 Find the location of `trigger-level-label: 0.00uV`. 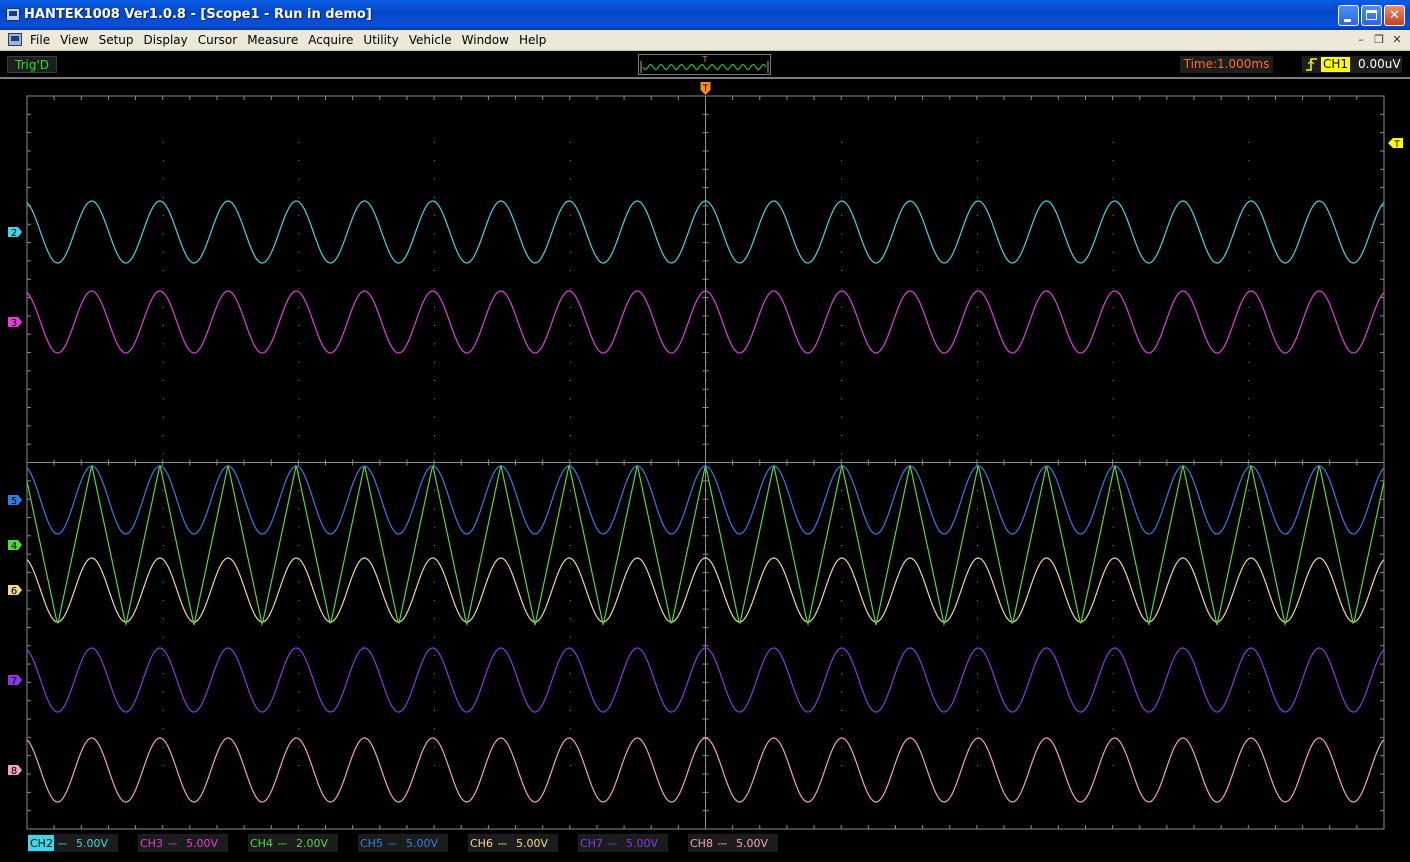

trigger-level-label: 0.00uV is located at coordinates (1379, 64).